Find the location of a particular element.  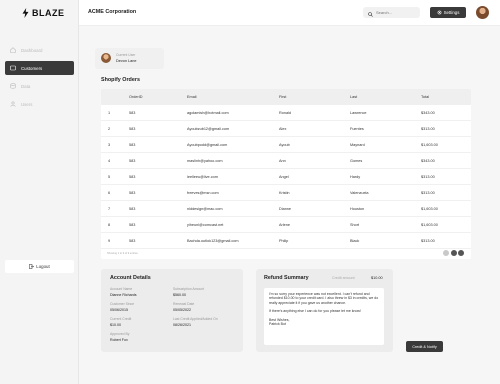

logout-button: Logout is located at coordinates (39, 266).